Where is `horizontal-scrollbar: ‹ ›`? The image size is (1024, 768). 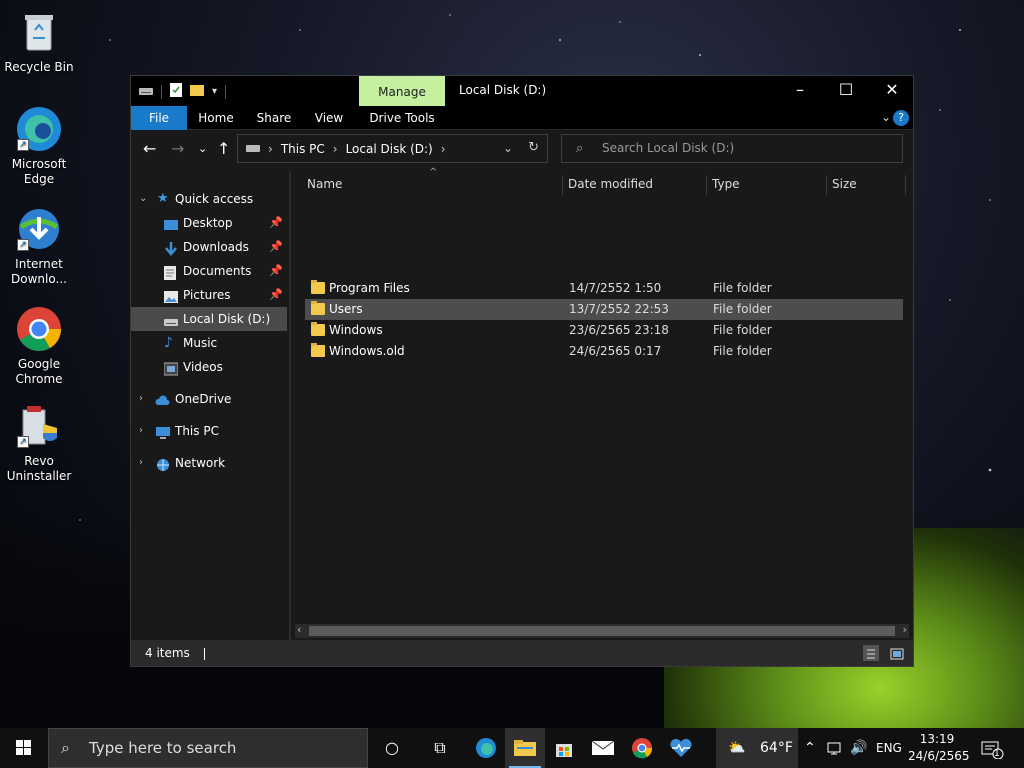 horizontal-scrollbar: ‹ › is located at coordinates (602, 630).